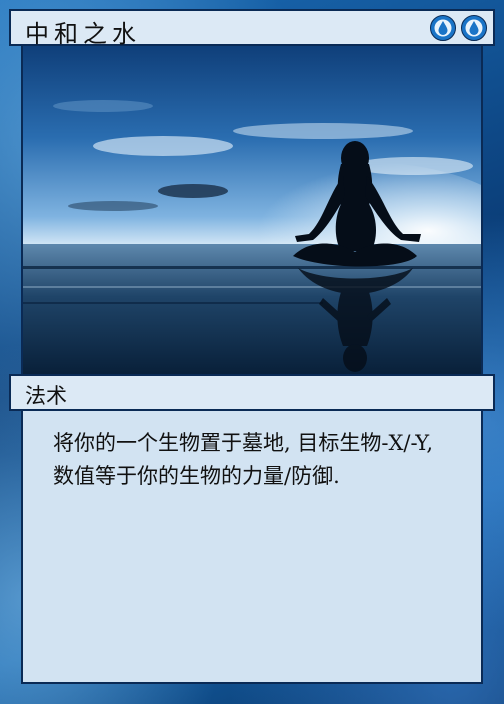 This screenshot has width=504, height=704. Describe the element at coordinates (252, 28) in the screenshot. I see `title-bar: 中和之水` at that location.